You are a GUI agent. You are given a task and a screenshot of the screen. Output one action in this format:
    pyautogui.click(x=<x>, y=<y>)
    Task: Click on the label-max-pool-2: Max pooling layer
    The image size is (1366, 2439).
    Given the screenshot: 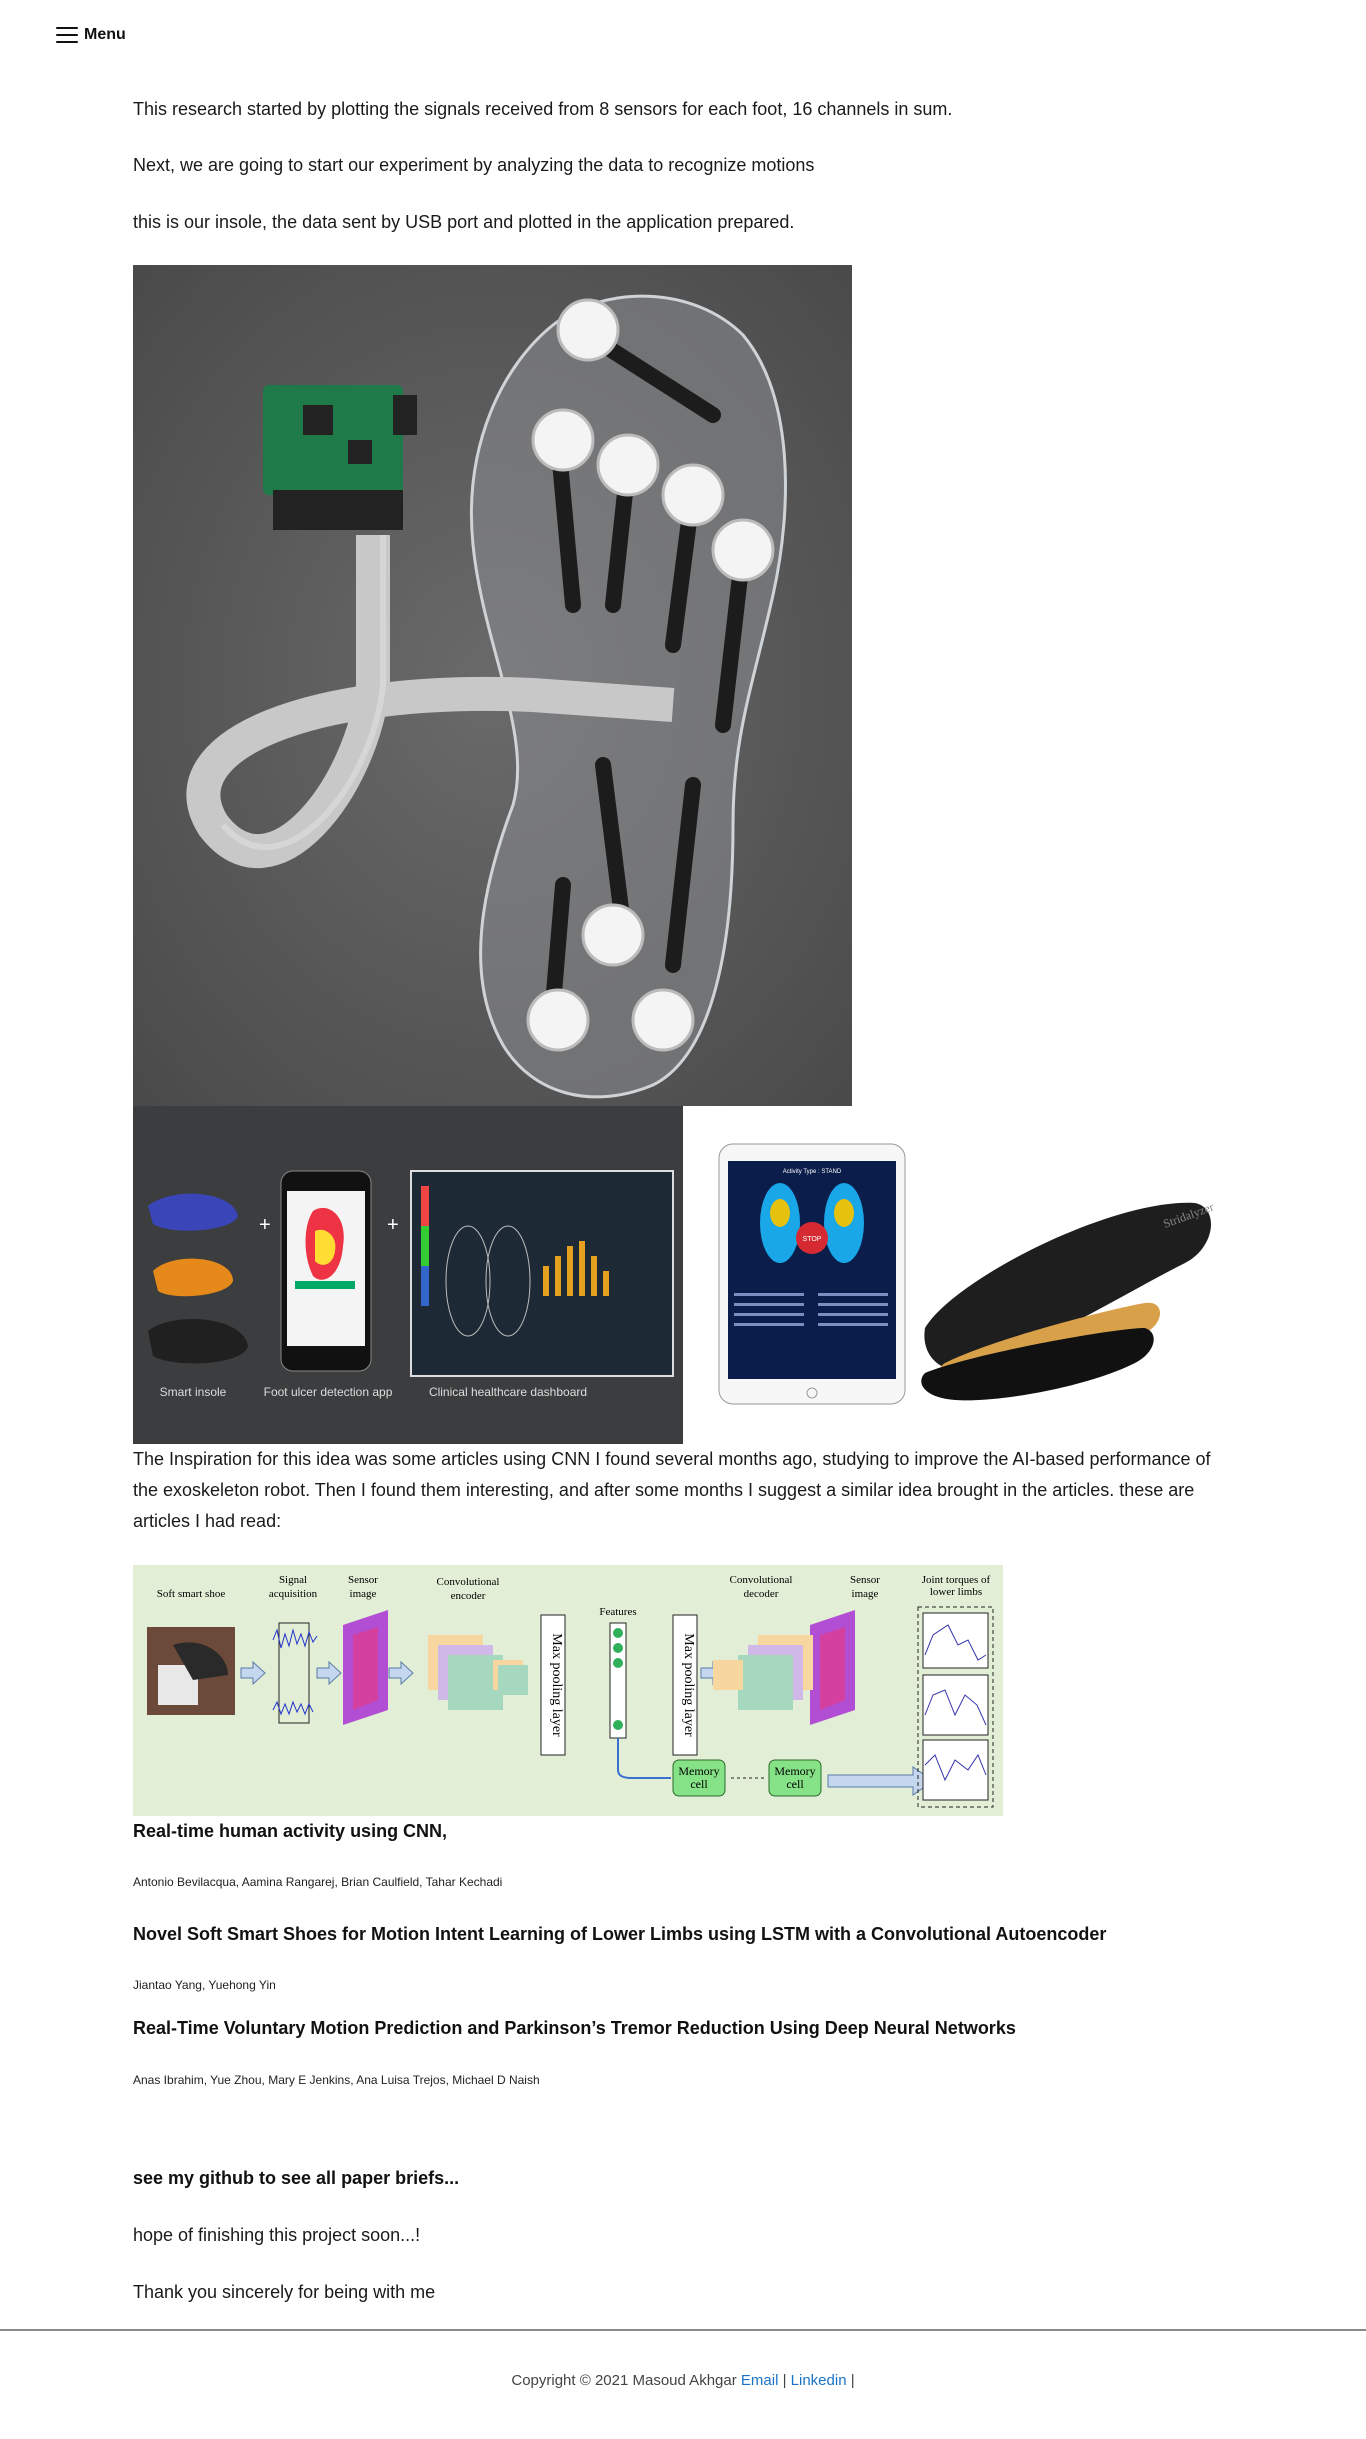 What is the action you would take?
    pyautogui.click(x=688, y=1685)
    